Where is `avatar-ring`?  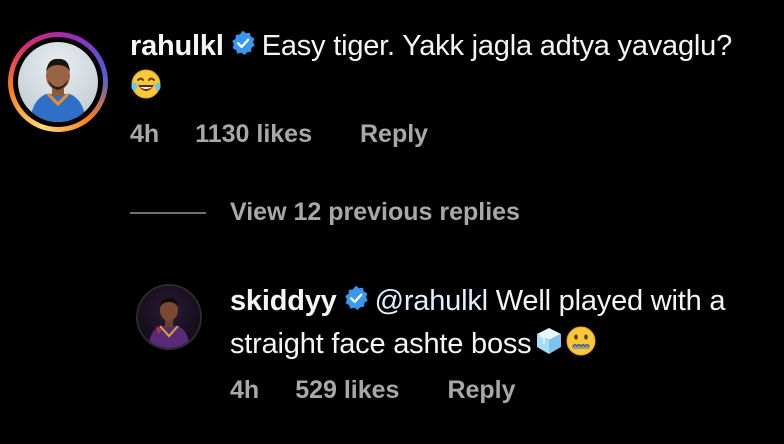 avatar-ring is located at coordinates (169, 317).